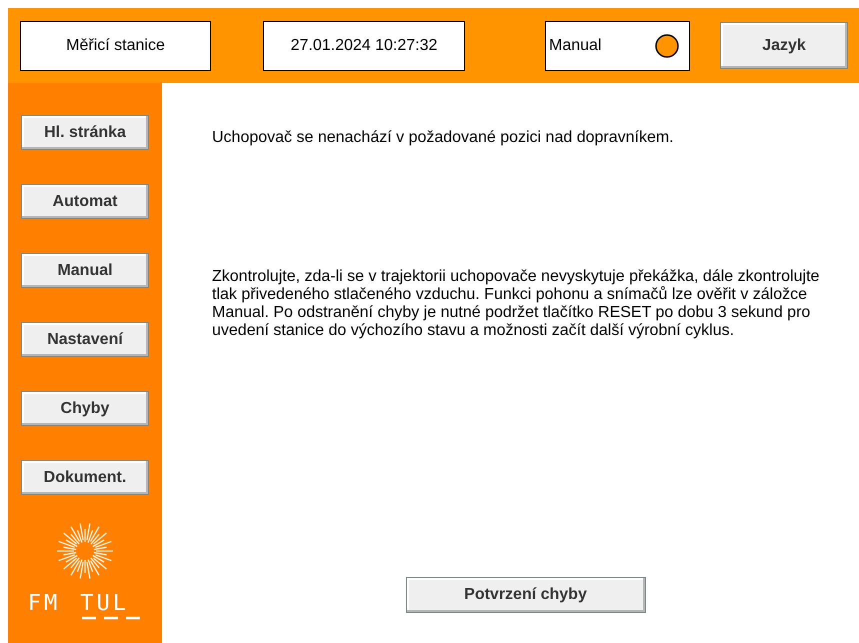  I want to click on station-name-display: Měřicí stanice, so click(115, 45).